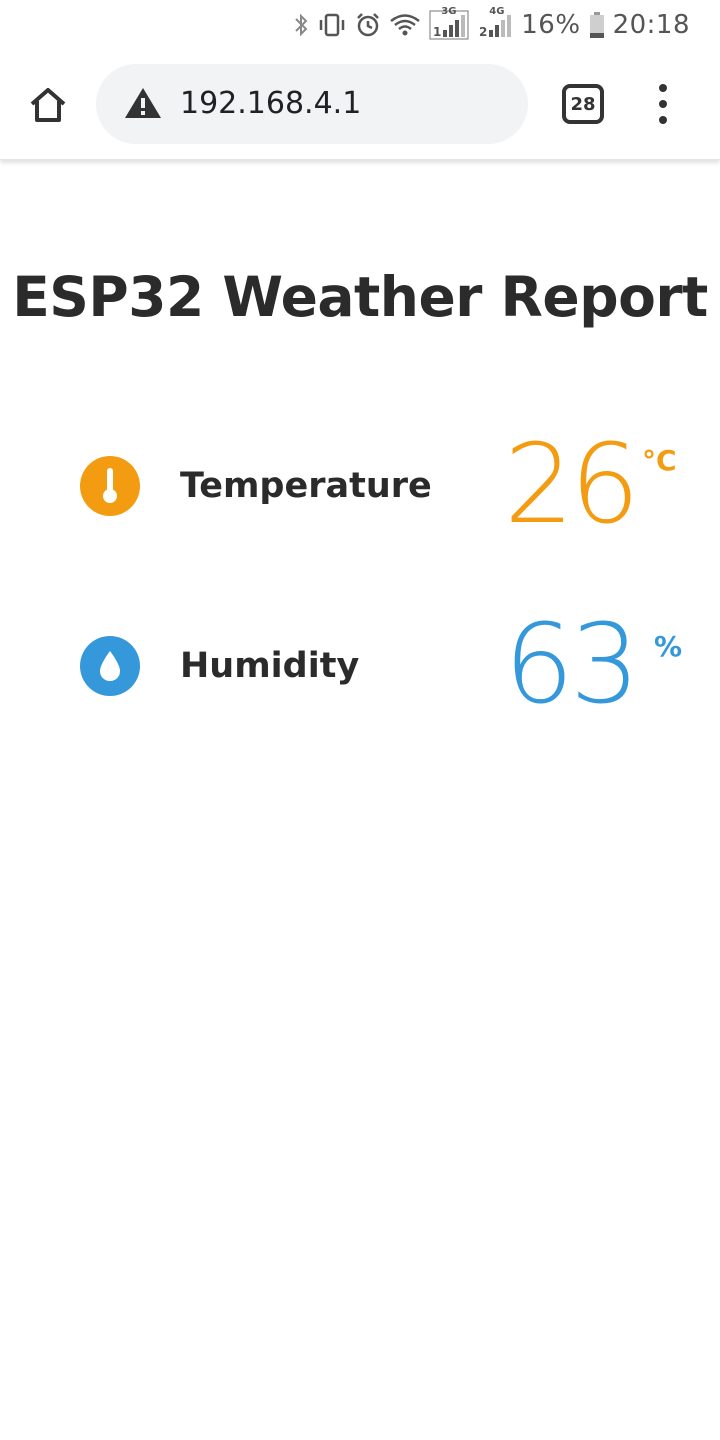  I want to click on battery-percent: 16%, so click(551, 25).